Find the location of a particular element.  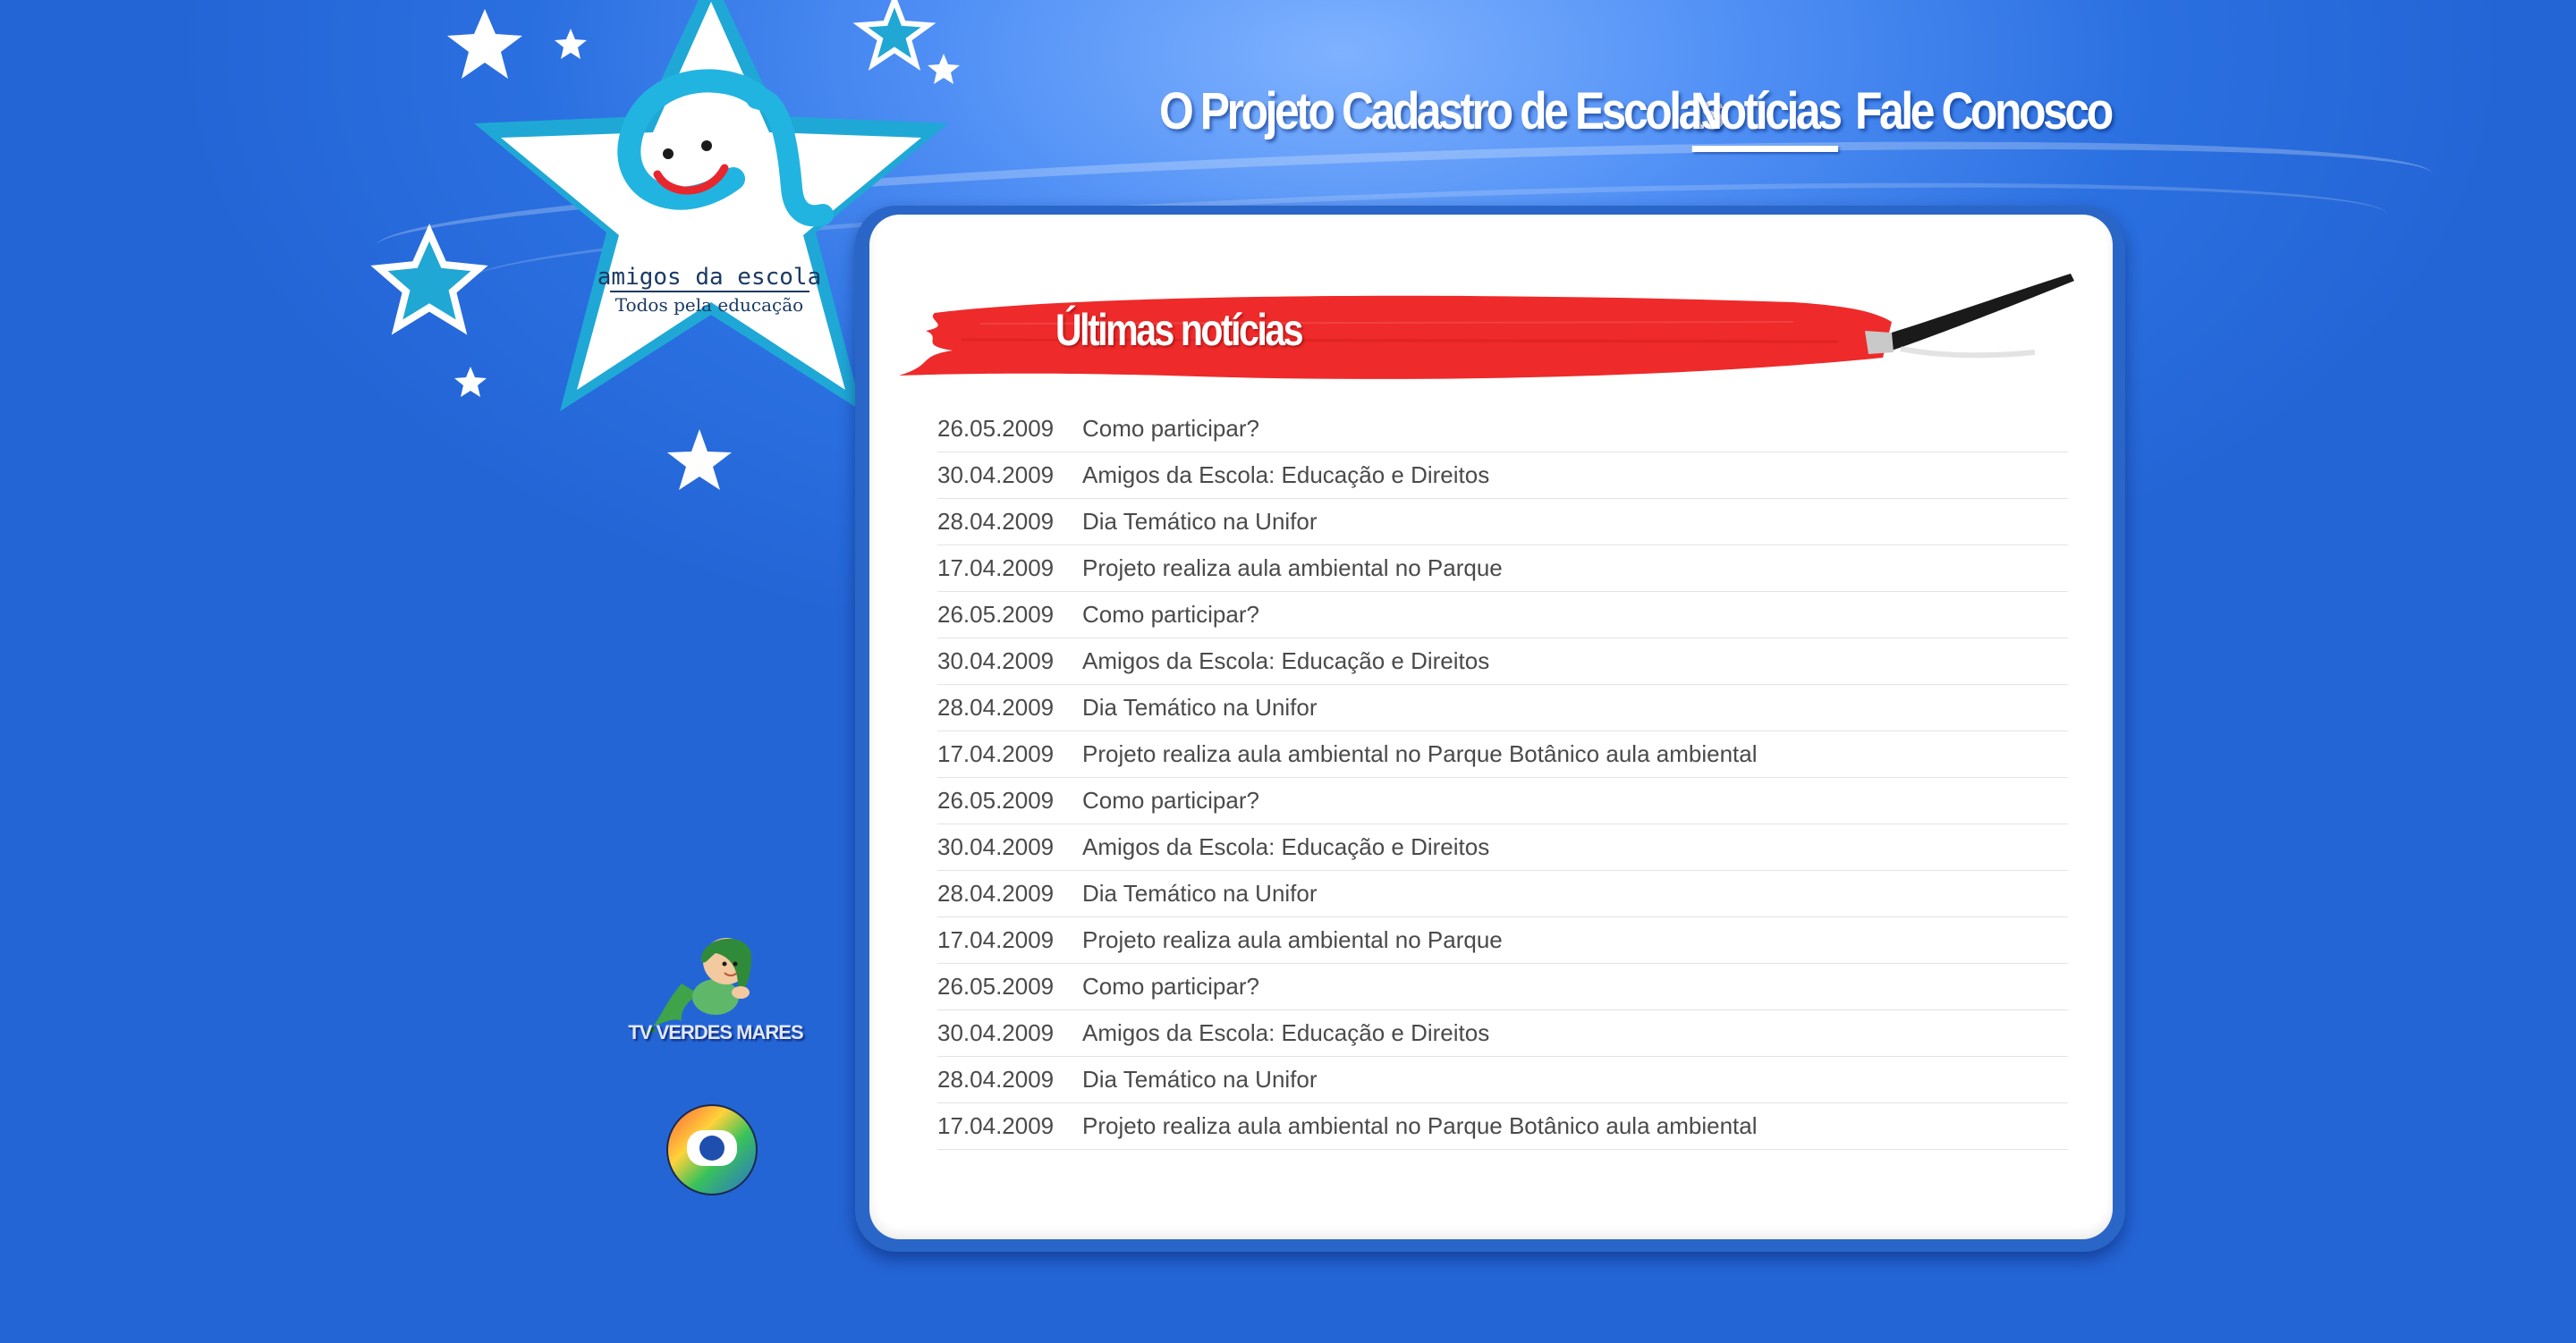

nav-item-fale-conosco: Fale Conosco is located at coordinates (1984, 116).